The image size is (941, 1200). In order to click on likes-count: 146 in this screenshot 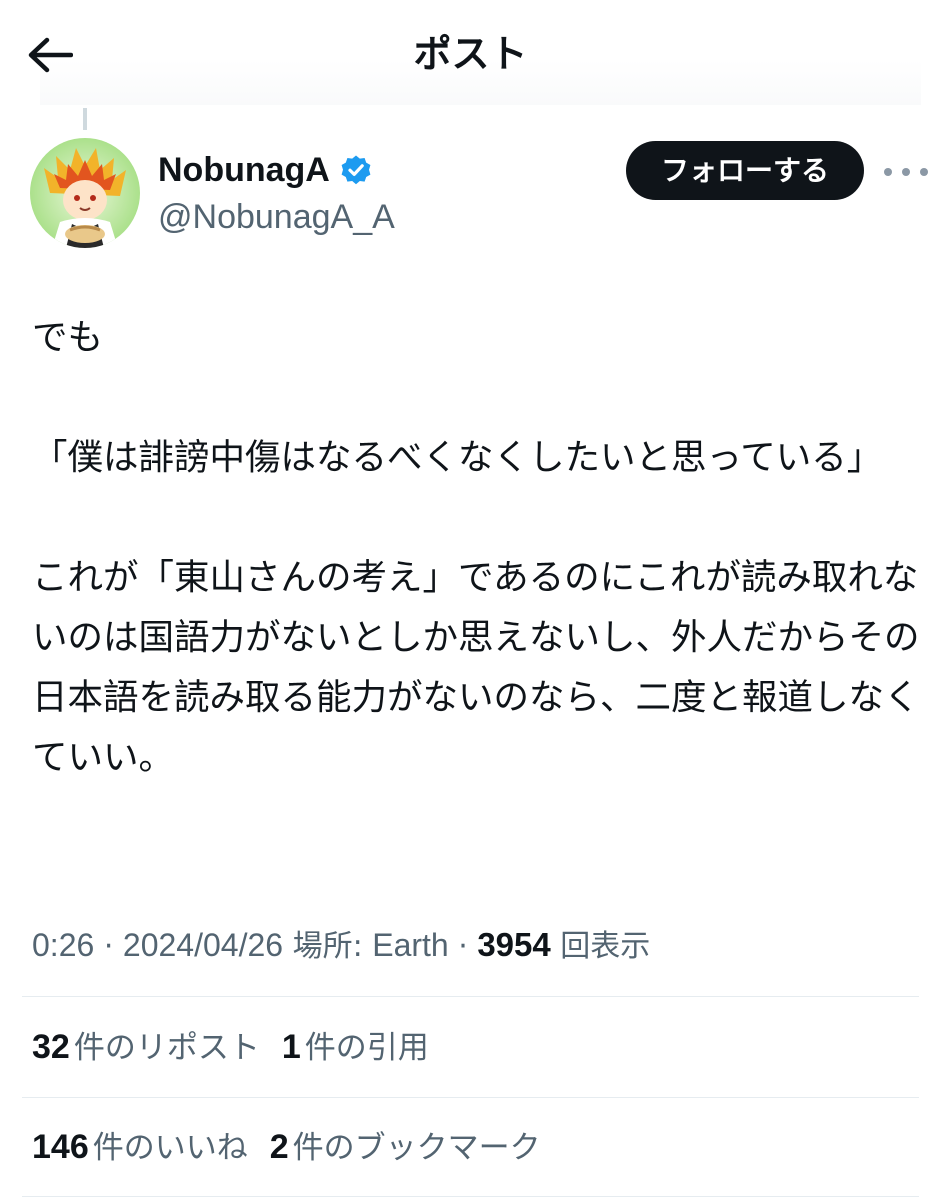, I will do `click(60, 1147)`.